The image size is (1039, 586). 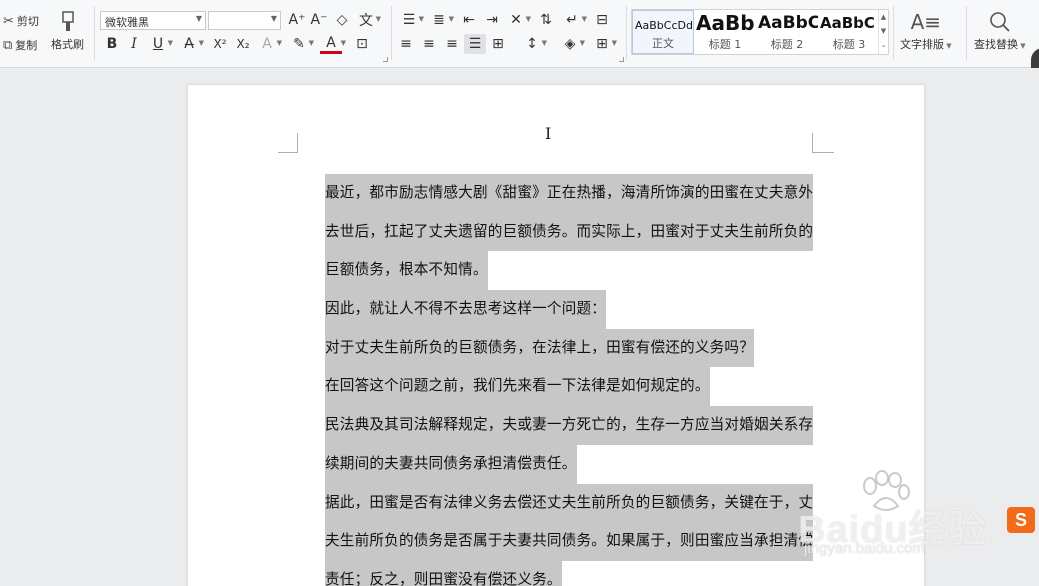 What do you see at coordinates (68, 23) in the screenshot?
I see `brush-icon` at bounding box center [68, 23].